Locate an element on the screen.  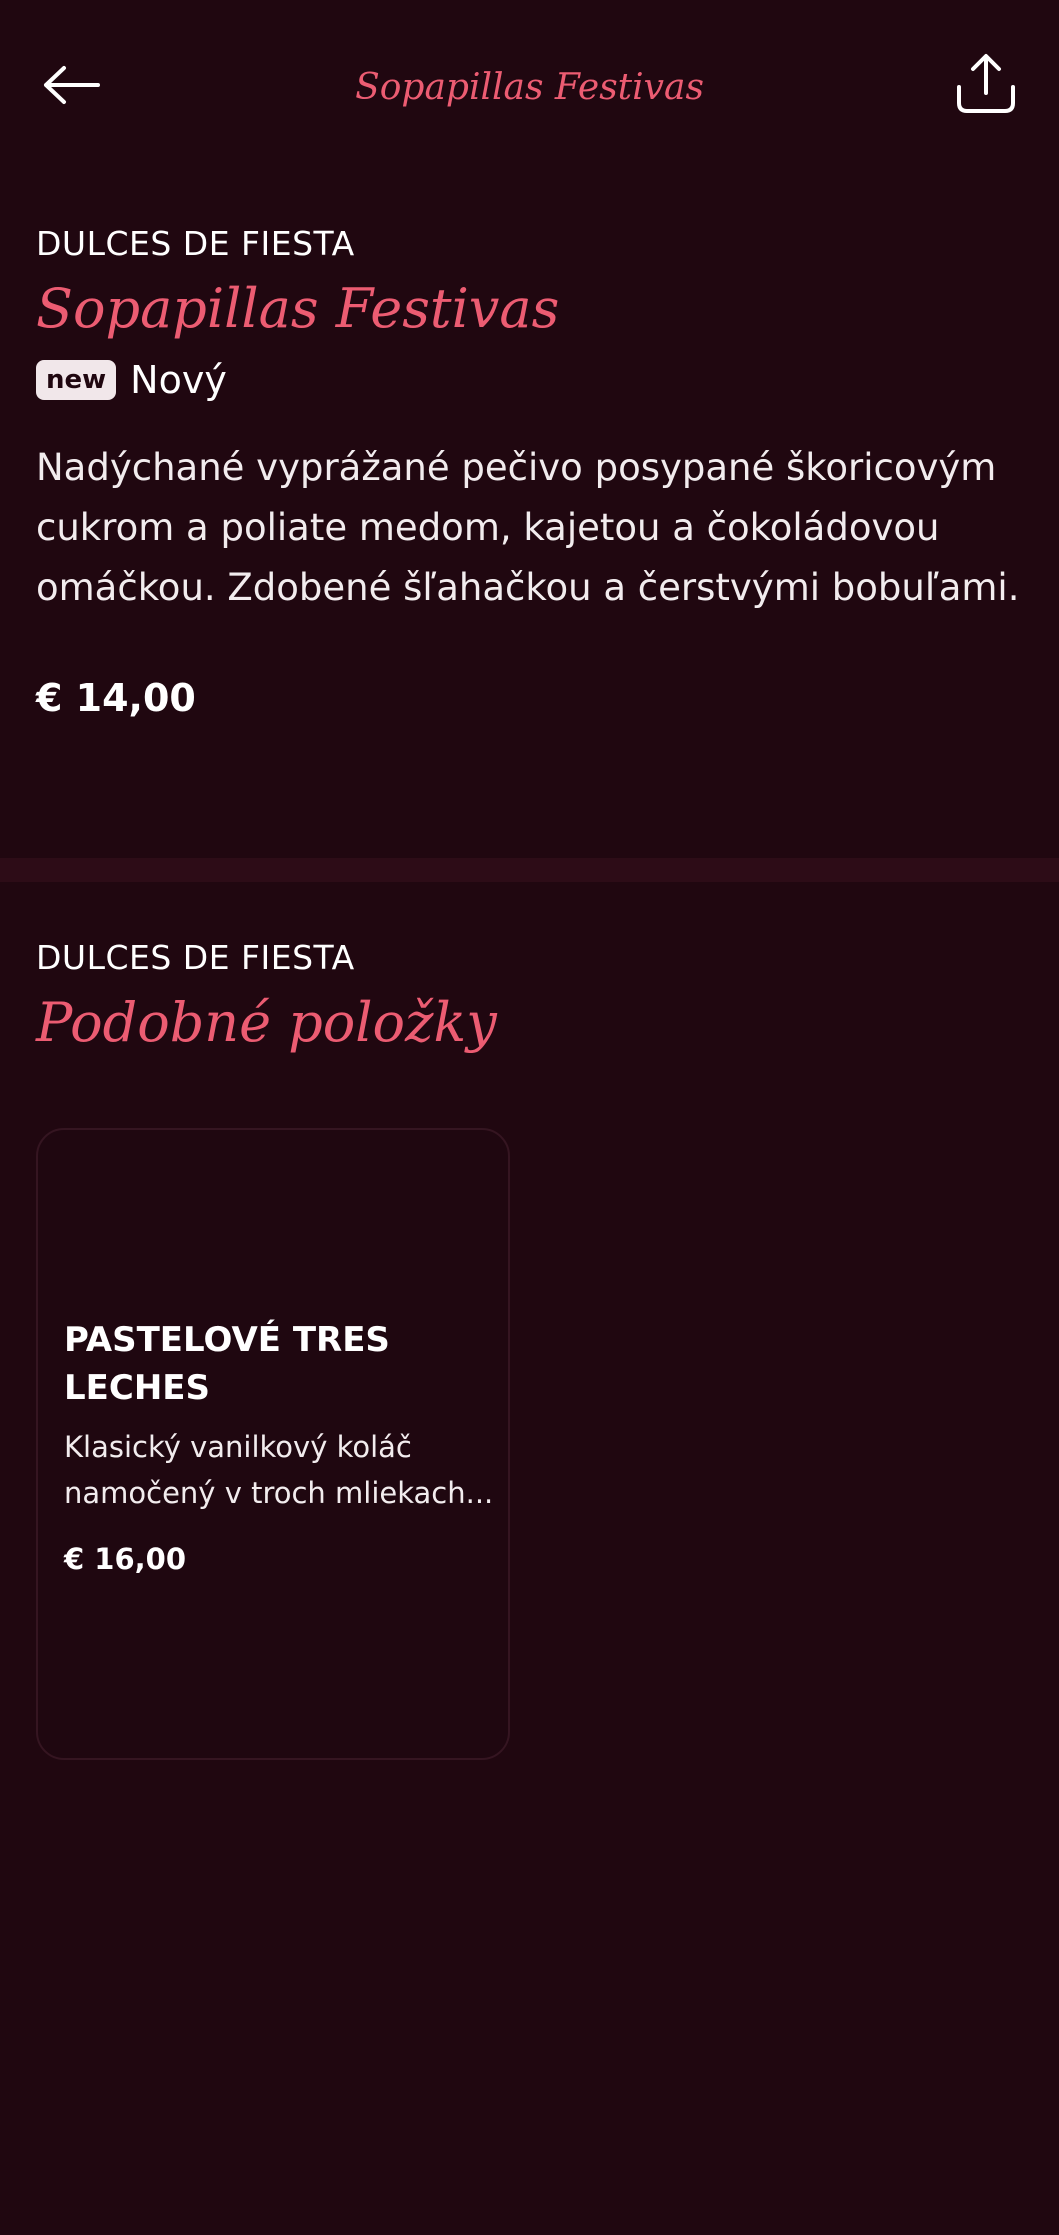
top-bar: Sopapillas Festivas is located at coordinates (529, 85).